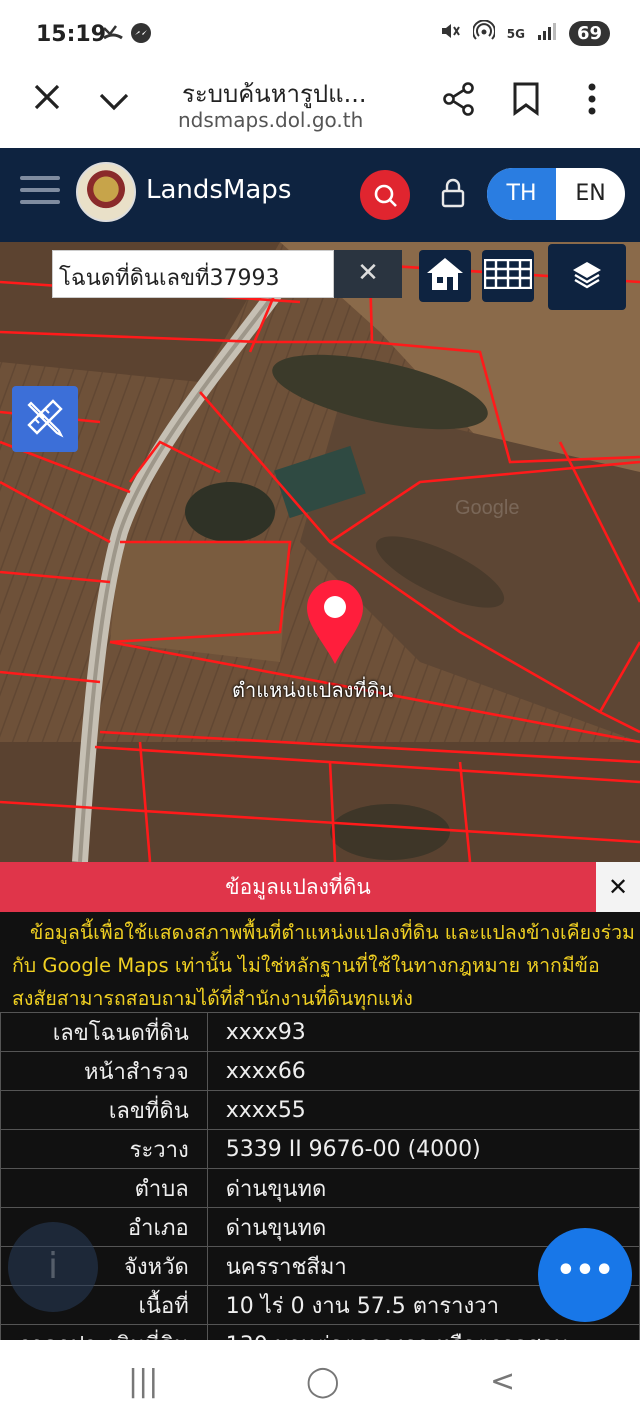  What do you see at coordinates (368, 274) in the screenshot?
I see `clear-search-button: ✕` at bounding box center [368, 274].